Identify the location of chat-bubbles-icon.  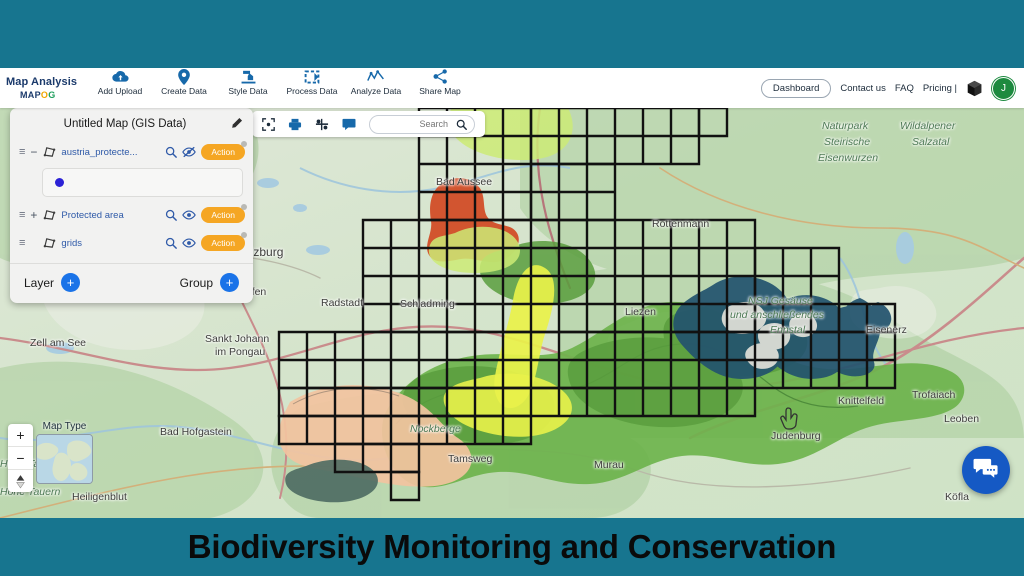
(986, 470).